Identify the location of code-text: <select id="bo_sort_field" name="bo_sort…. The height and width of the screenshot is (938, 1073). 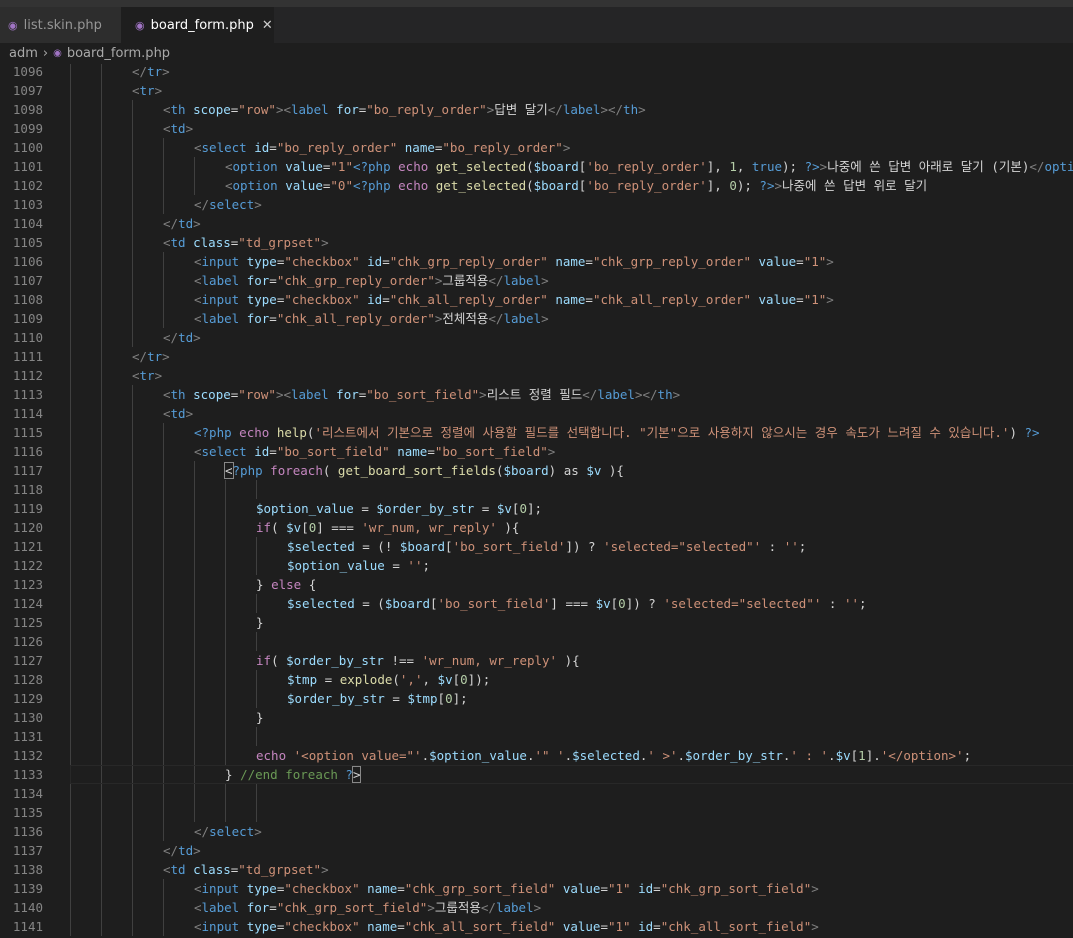
(375, 451).